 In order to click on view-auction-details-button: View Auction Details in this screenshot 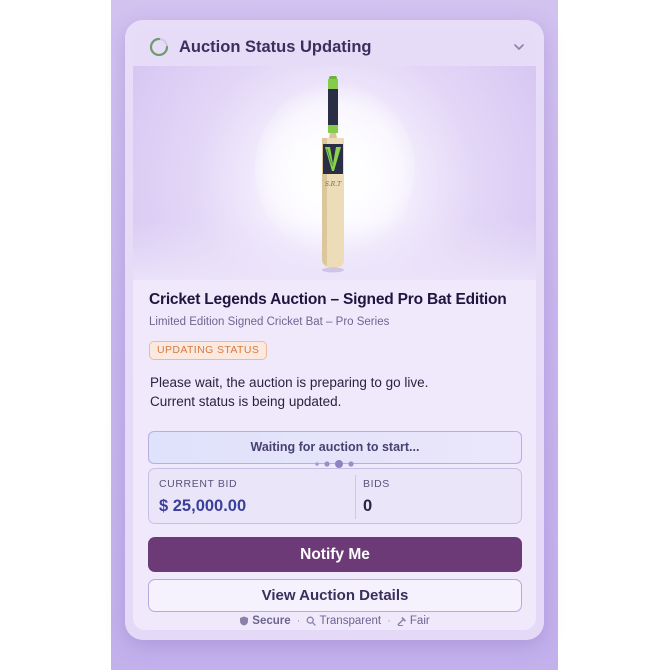, I will do `click(335, 595)`.